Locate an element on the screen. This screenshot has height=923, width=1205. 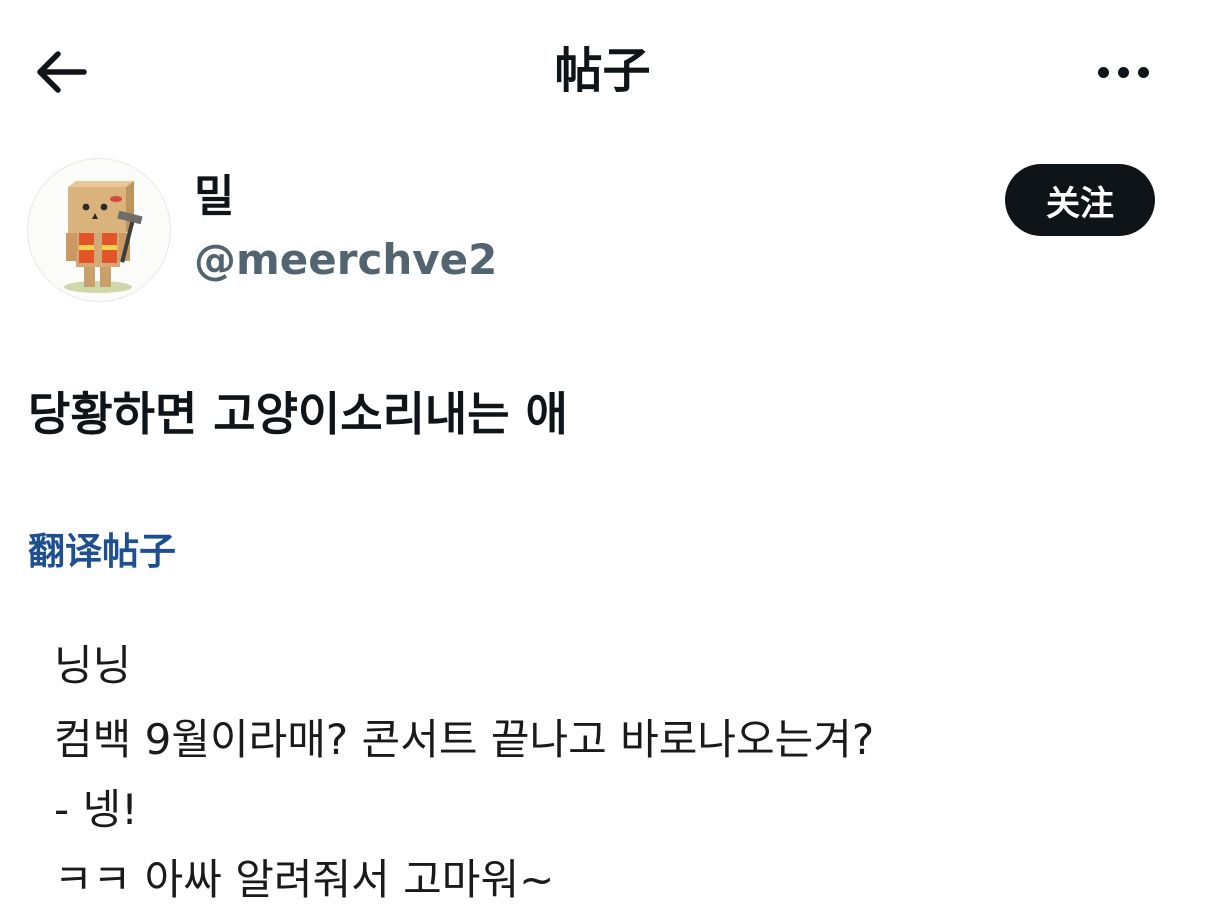
page-title: 帖子 is located at coordinates (602, 71).